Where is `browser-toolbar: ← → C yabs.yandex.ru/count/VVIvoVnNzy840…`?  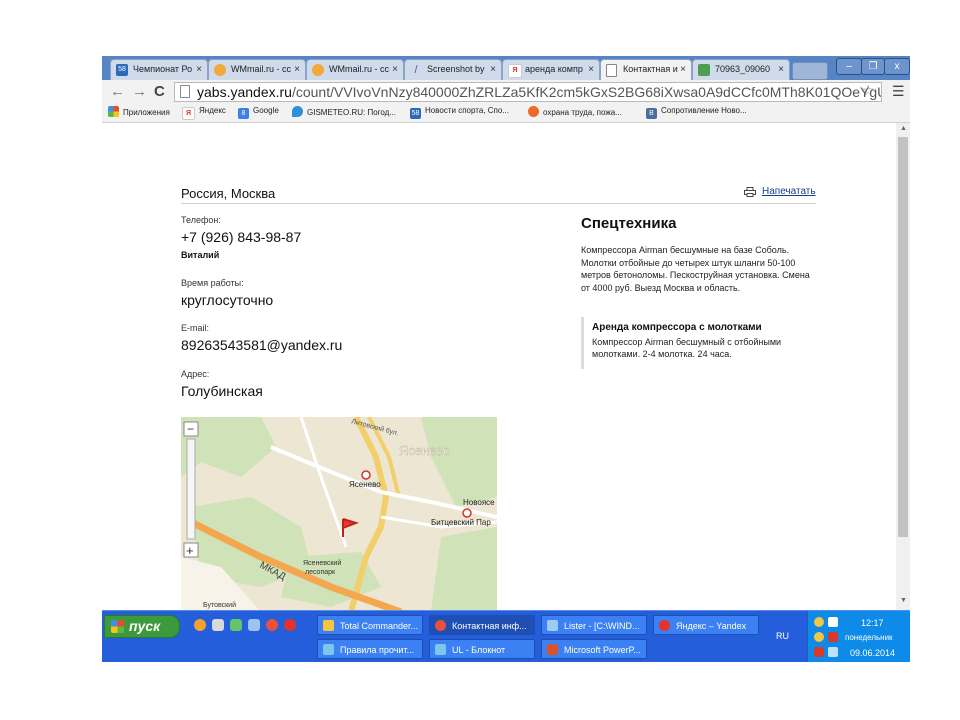
browser-toolbar: ← → C yabs.yandex.ru/count/VVIvoVnNzy840… is located at coordinates (506, 92).